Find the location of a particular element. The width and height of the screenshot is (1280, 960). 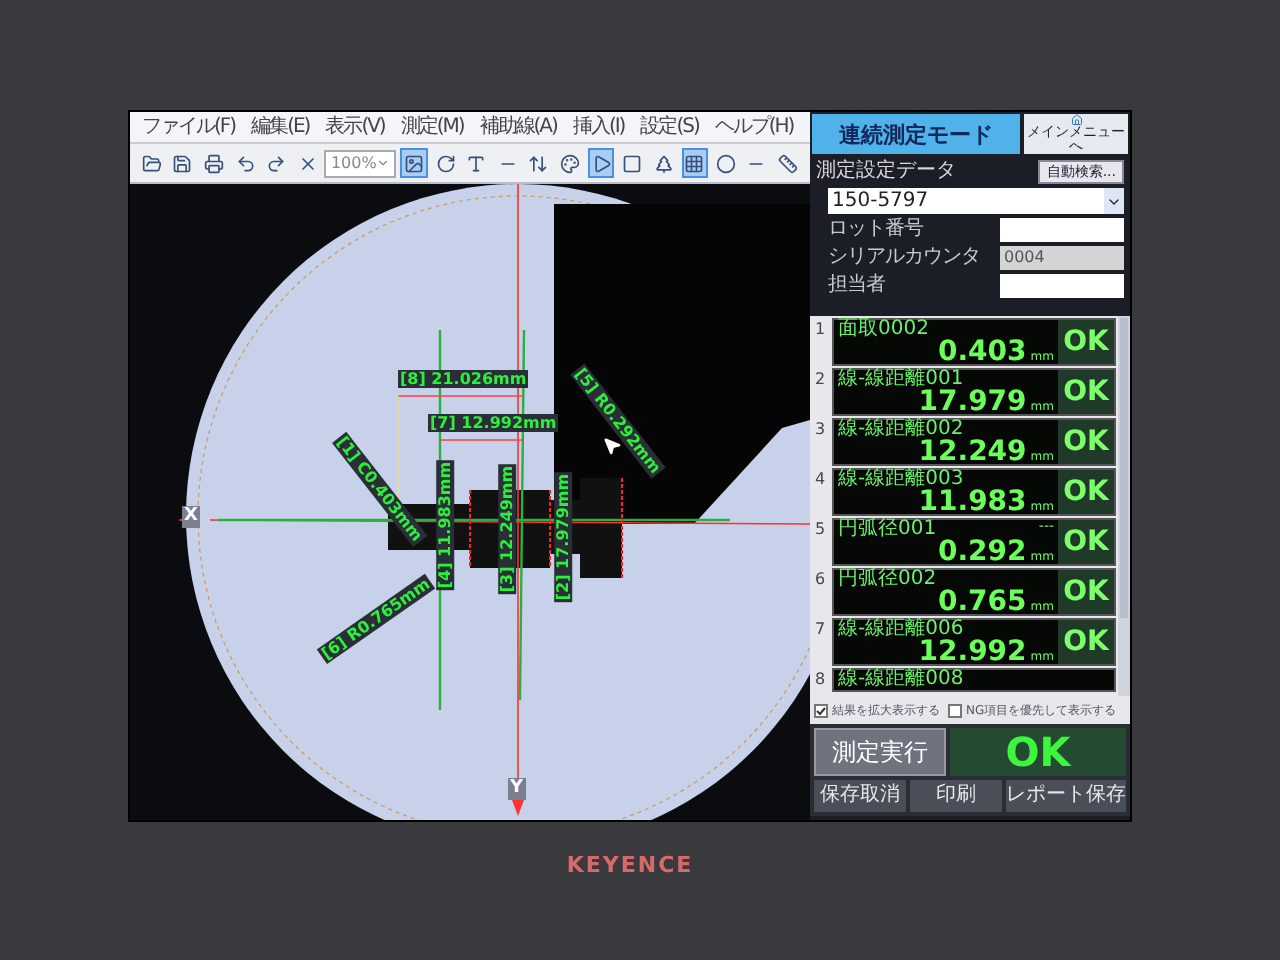

dimension-label: [2] 17.979mm is located at coordinates (563, 537).